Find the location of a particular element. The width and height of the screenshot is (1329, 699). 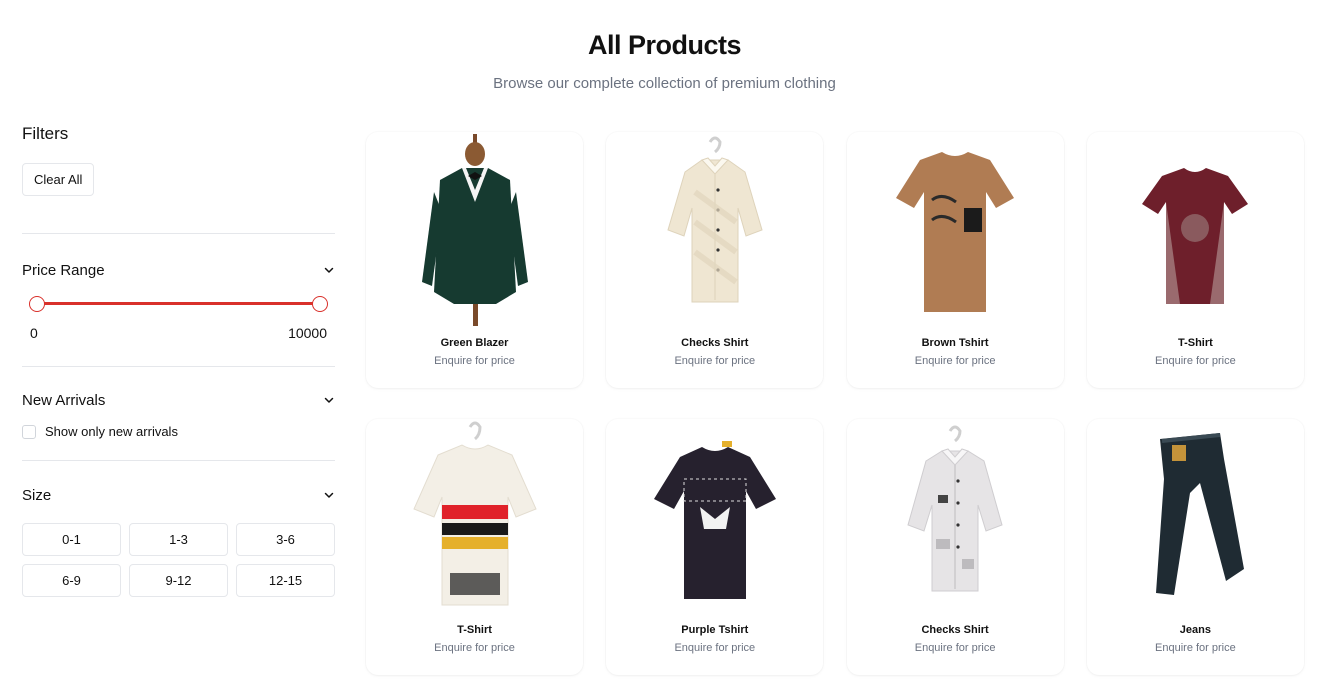

product-card: Purple Tshirt Enquire for price is located at coordinates (715, 547).